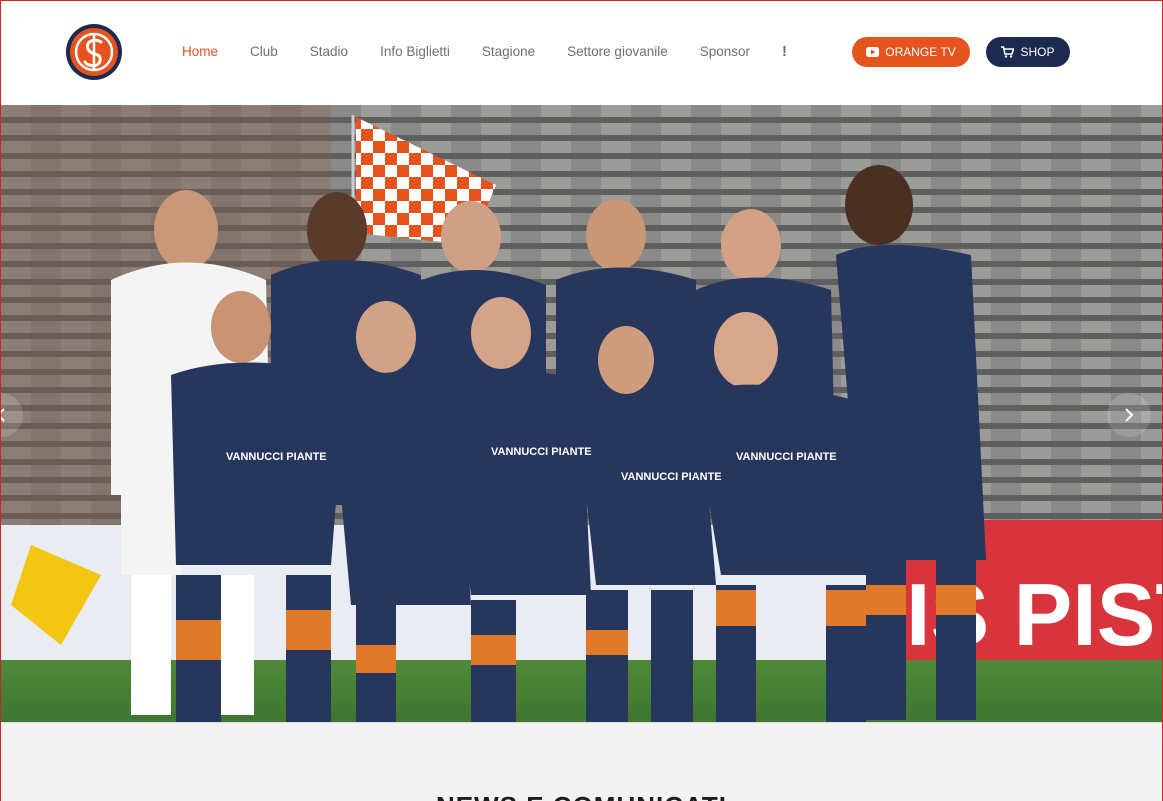 The image size is (1163, 801). What do you see at coordinates (617, 51) in the screenshot?
I see `nav-item-settore-giovanile: Settore giovanile` at bounding box center [617, 51].